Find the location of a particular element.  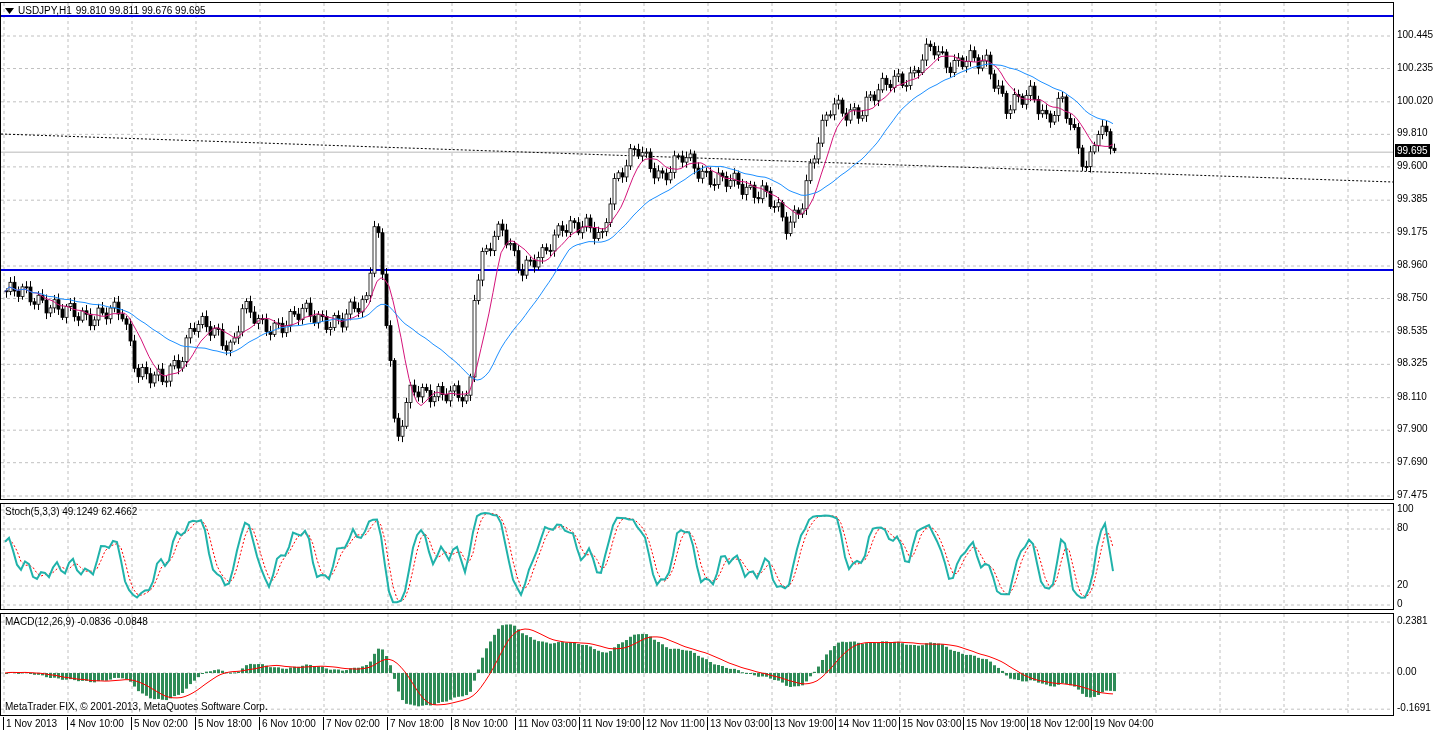

time-label: 1 Nov 2013 is located at coordinates (30, 723).